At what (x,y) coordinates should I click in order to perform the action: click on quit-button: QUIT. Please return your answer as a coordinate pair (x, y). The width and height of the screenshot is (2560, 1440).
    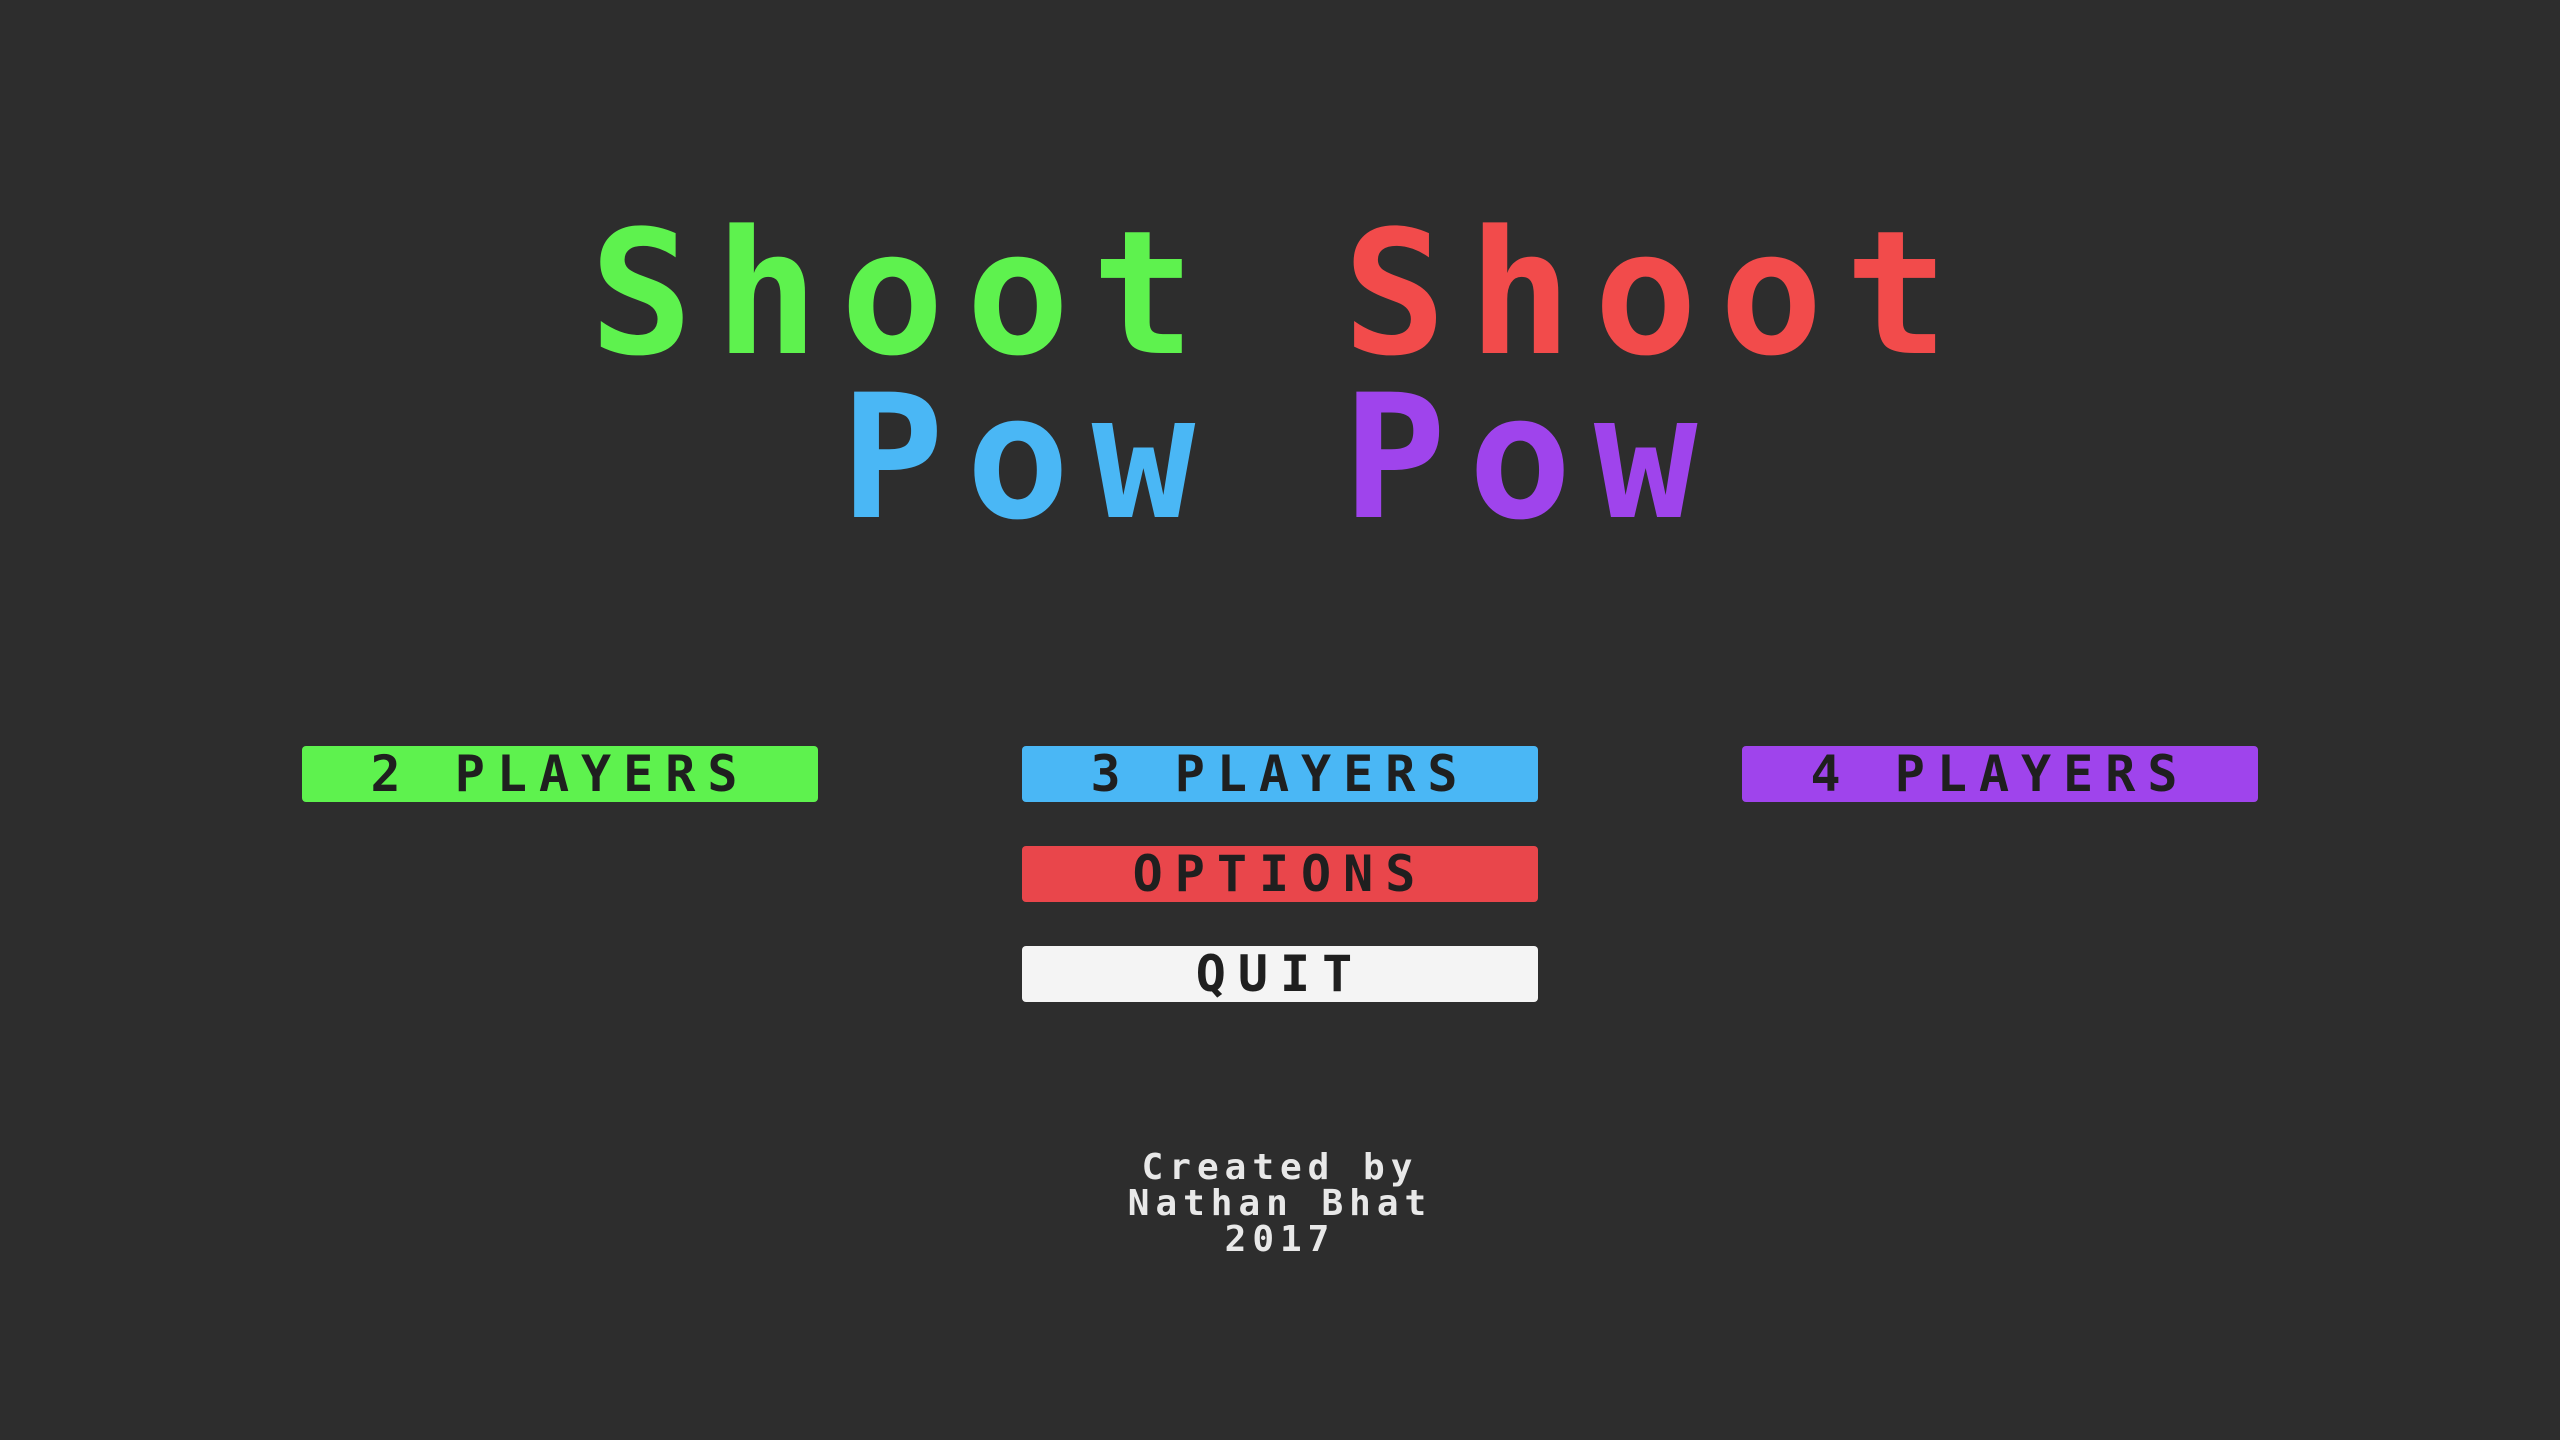
    Looking at the image, I should click on (1280, 974).